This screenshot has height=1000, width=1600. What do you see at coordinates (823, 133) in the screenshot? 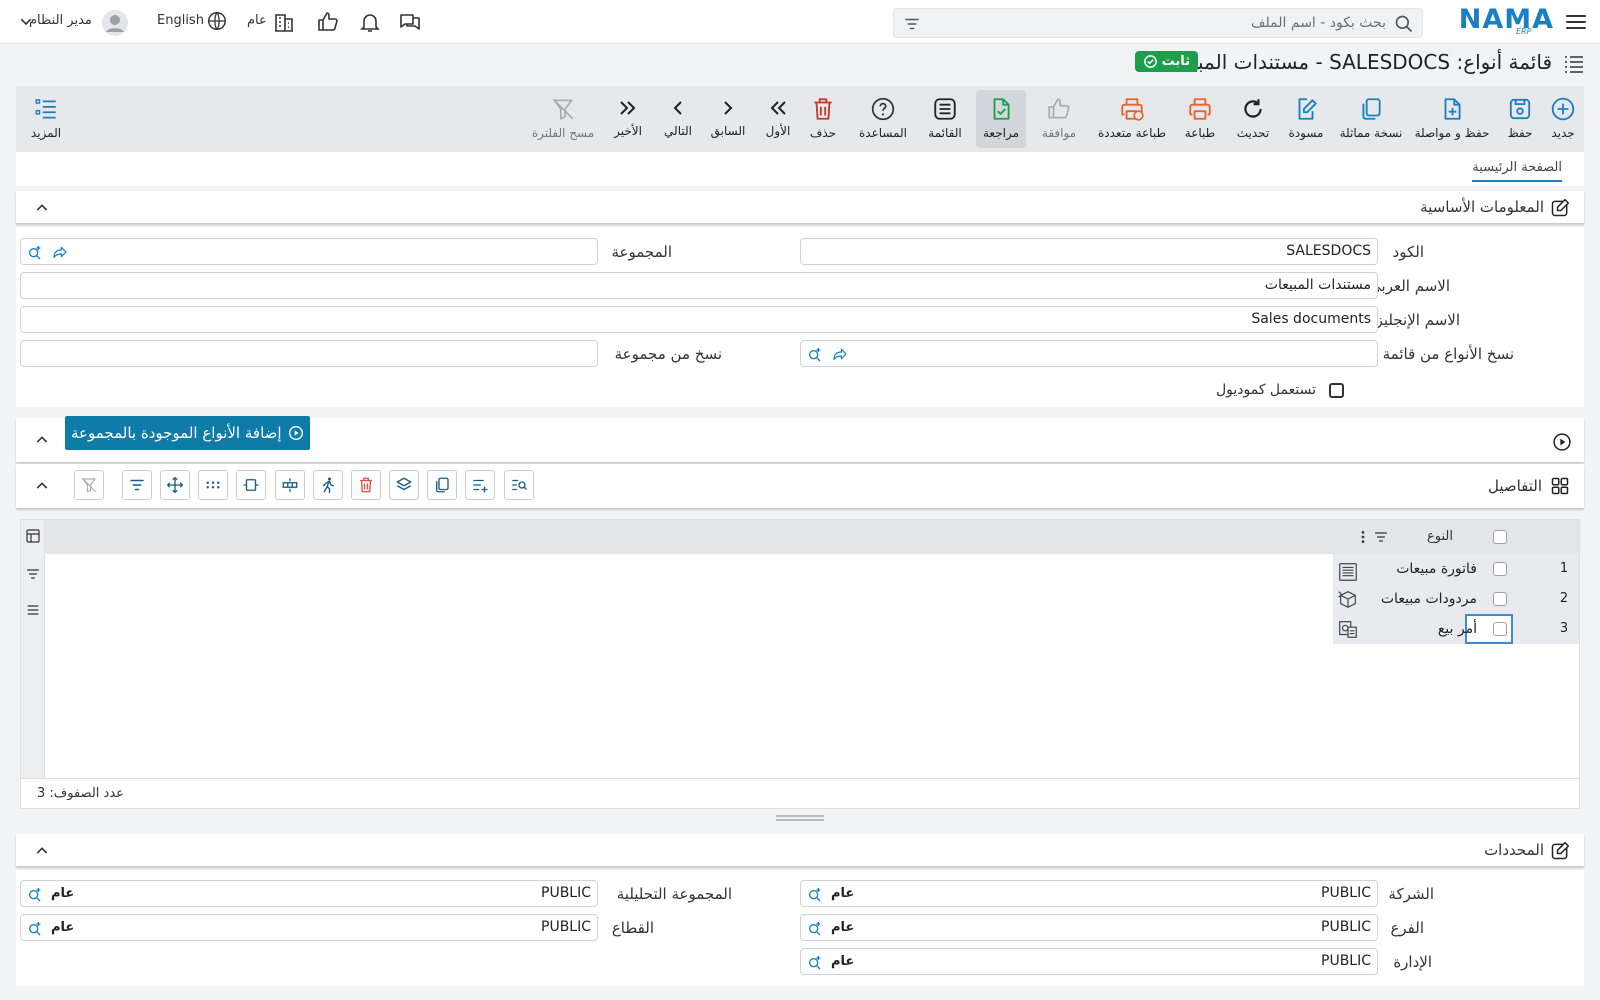
I see `delete-label: حذف` at bounding box center [823, 133].